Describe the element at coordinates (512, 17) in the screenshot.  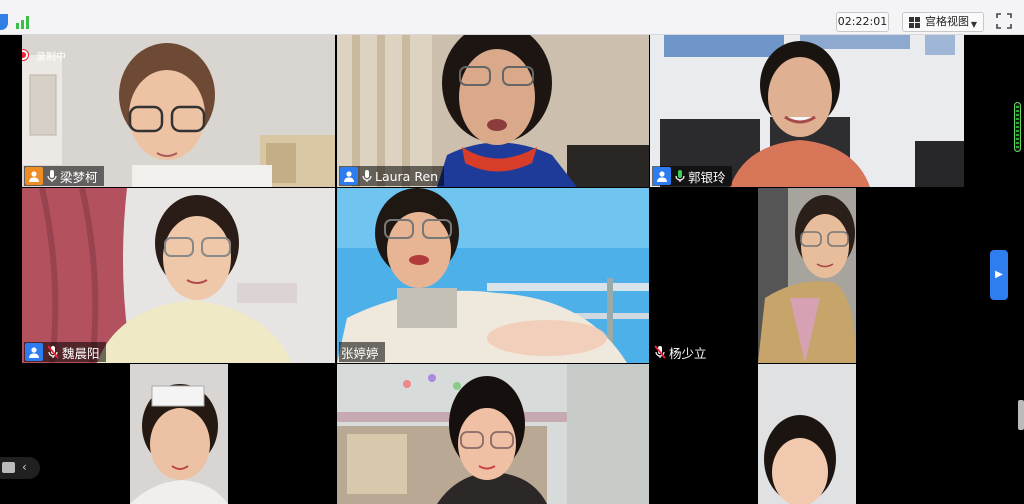
I see `meeting-toolbar: 02:22:01 宫格视图 ▼` at that location.